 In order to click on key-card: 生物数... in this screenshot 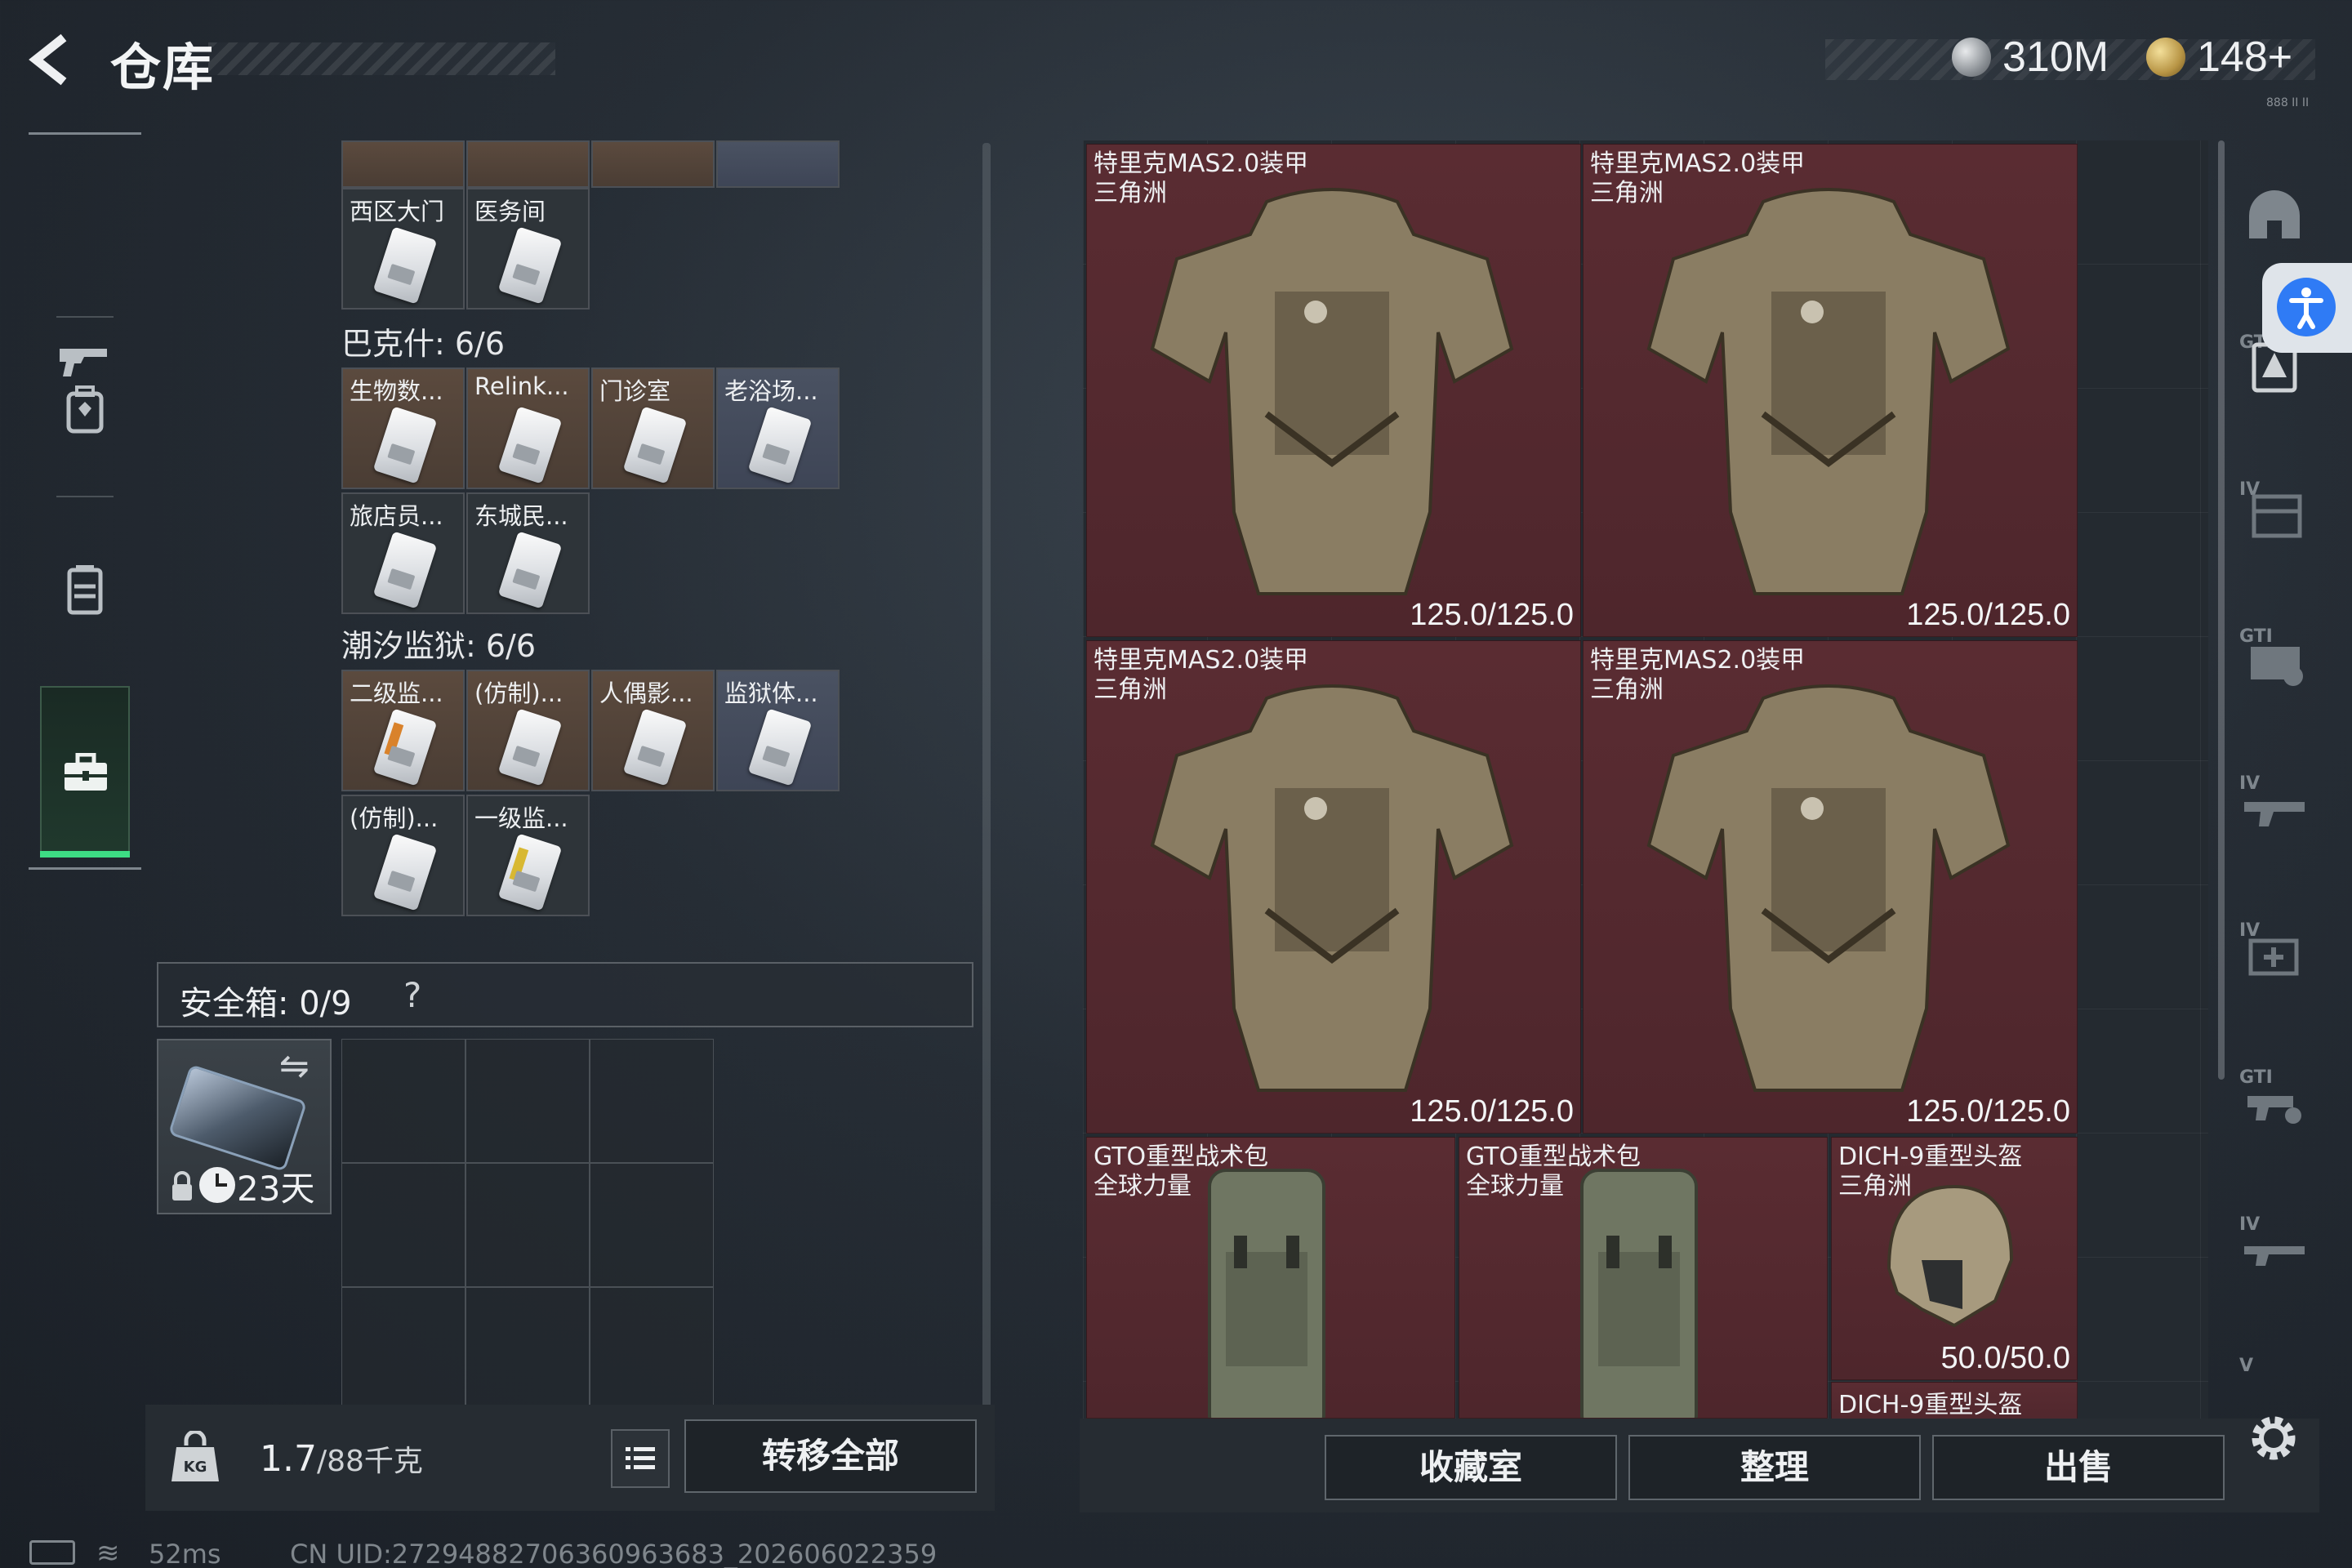, I will do `click(403, 428)`.